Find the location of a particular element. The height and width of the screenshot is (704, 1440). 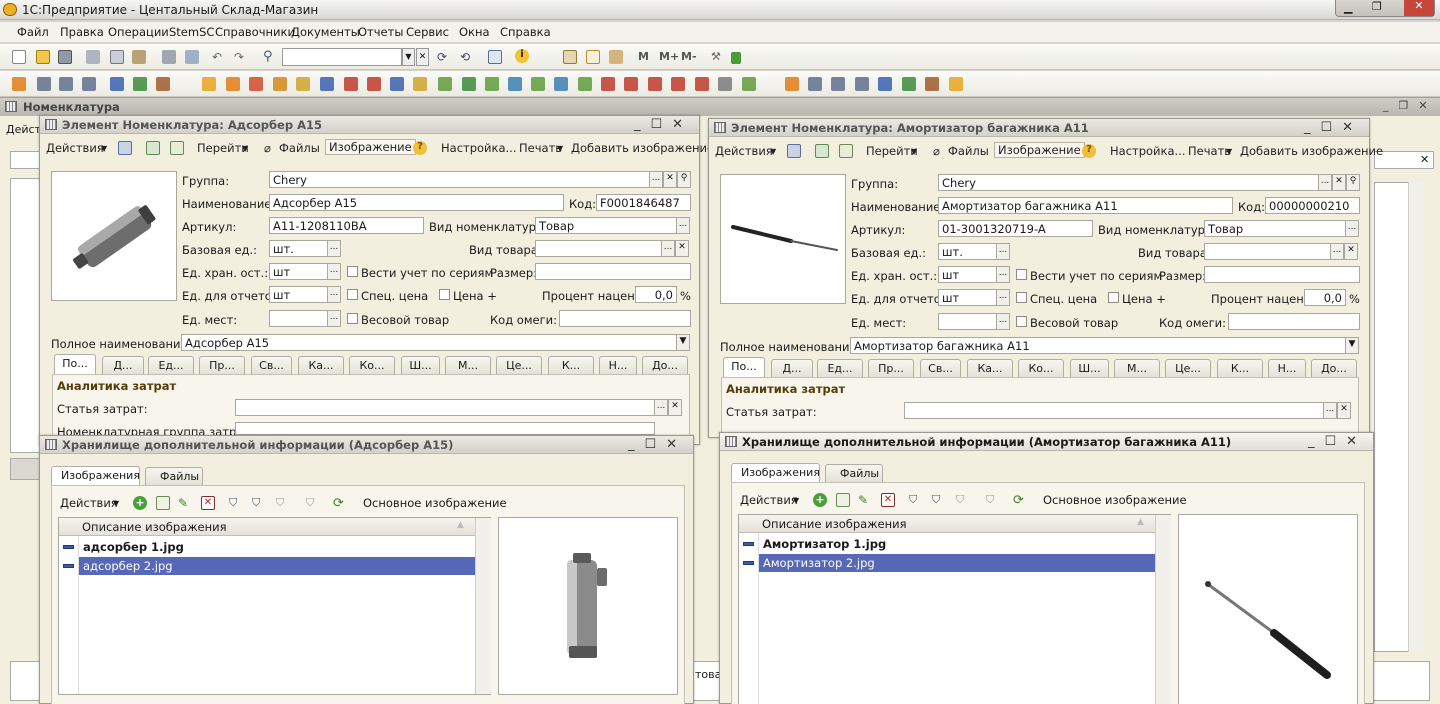

nom-kind-field: Товар is located at coordinates (606, 225).